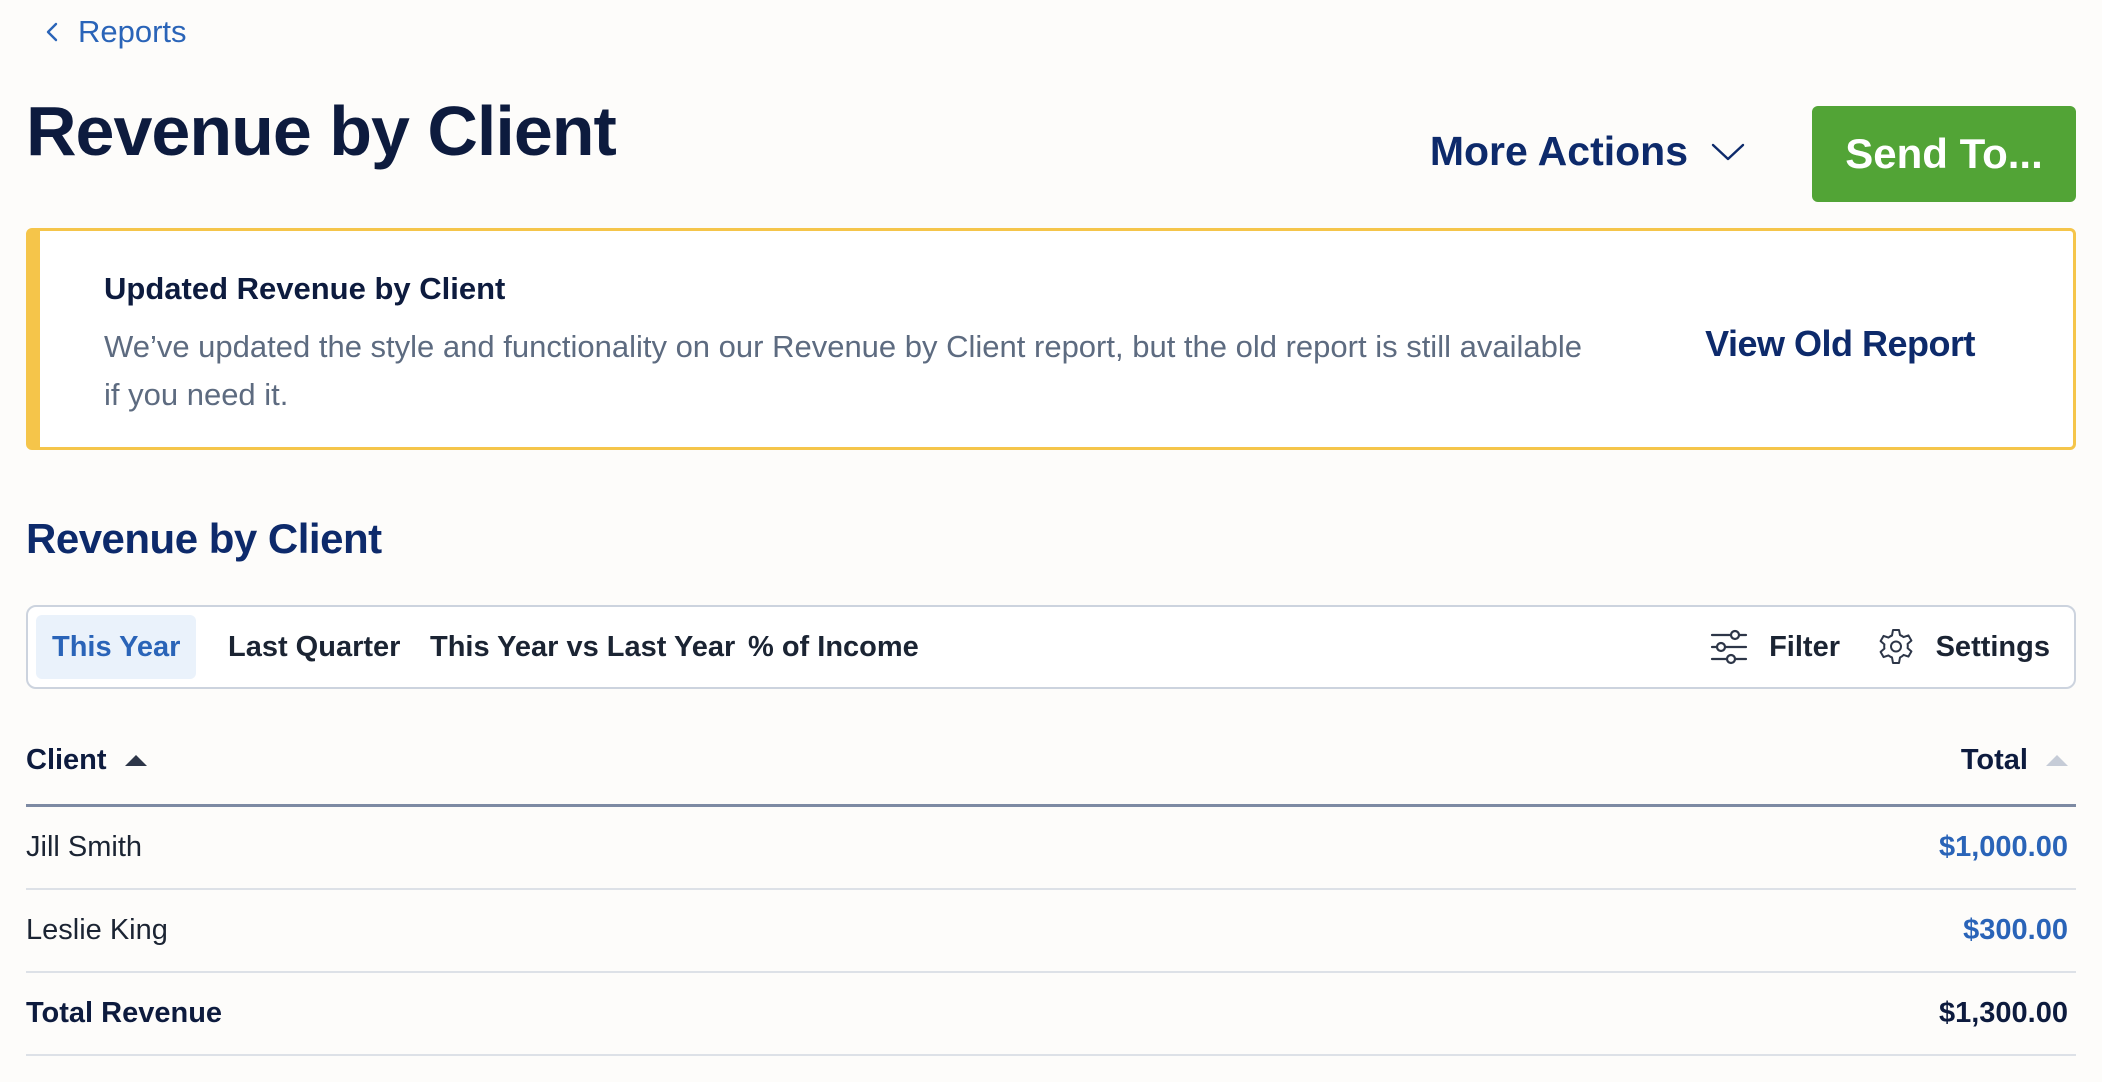 Image resolution: width=2102 pixels, height=1082 pixels. Describe the element at coordinates (582, 647) in the screenshot. I see `tab-this-year-vs-last-year: This Year vs Last Year` at that location.